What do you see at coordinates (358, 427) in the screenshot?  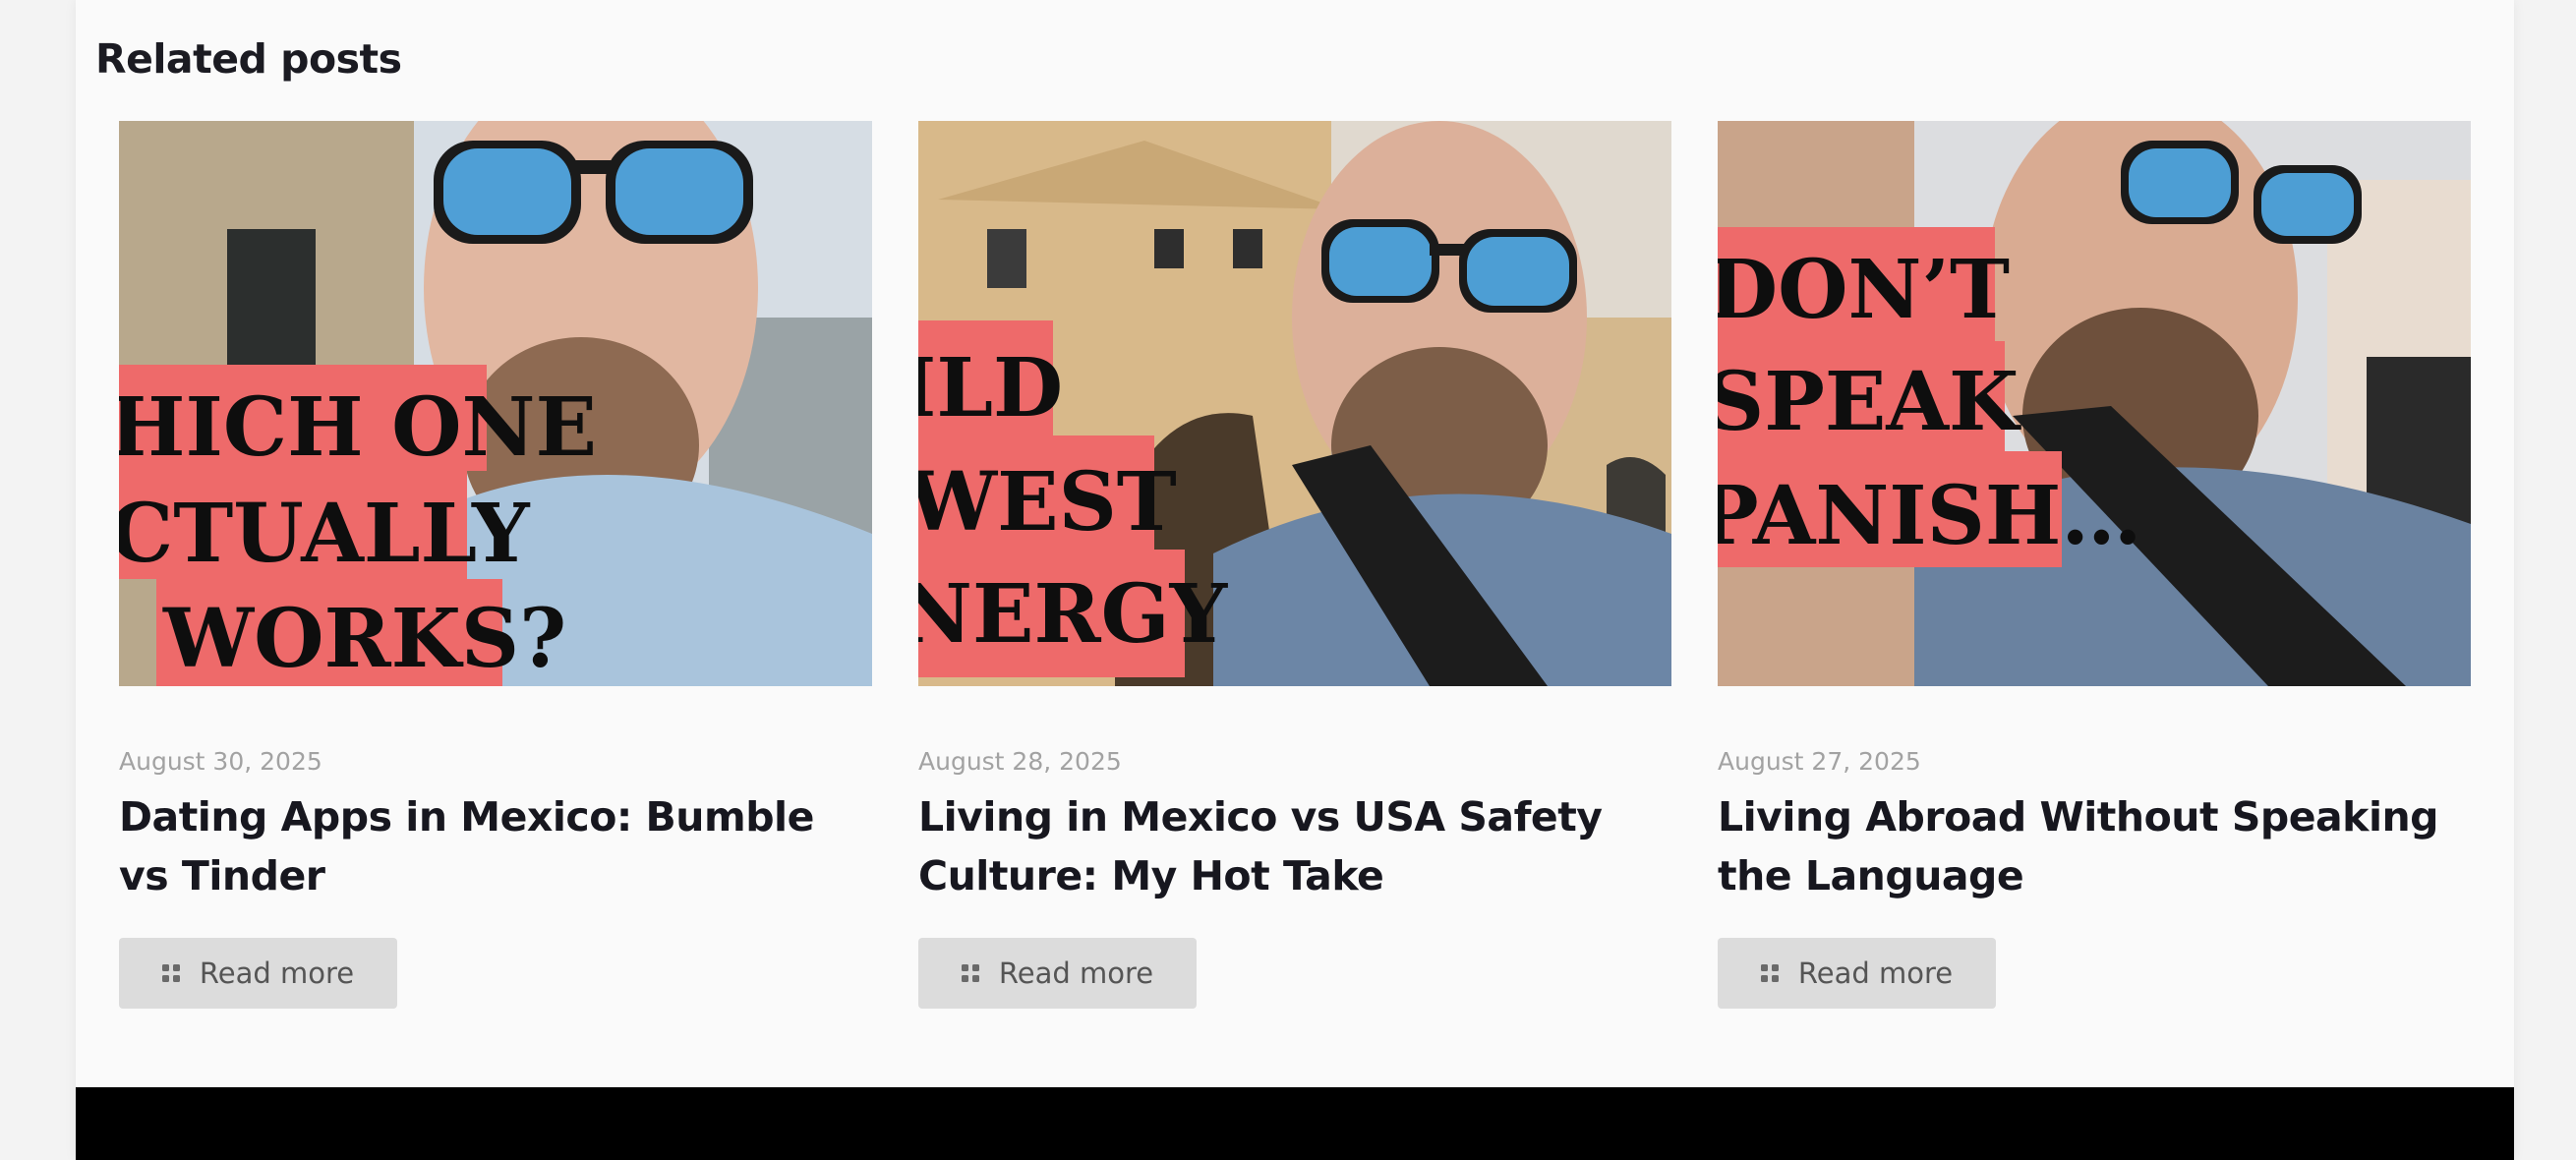 I see `thumbnail-text-line: HICH ONE` at bounding box center [358, 427].